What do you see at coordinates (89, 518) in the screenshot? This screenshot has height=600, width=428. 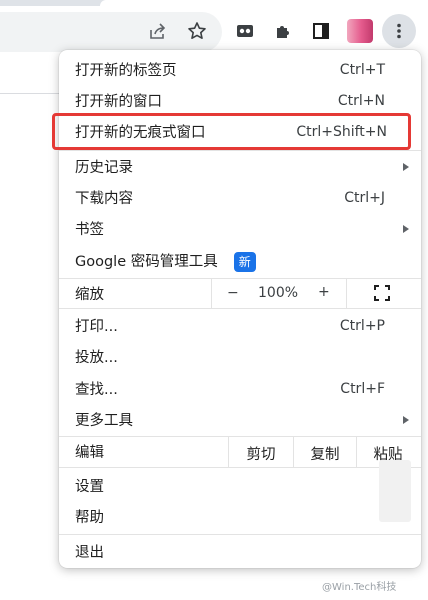 I see `menu-item-label: 帮助` at bounding box center [89, 518].